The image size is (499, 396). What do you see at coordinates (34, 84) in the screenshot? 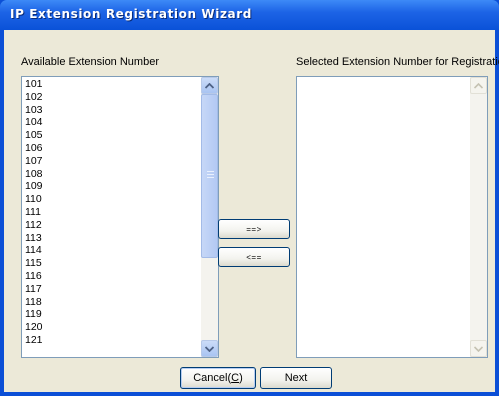
I see `list-item: 101` at bounding box center [34, 84].